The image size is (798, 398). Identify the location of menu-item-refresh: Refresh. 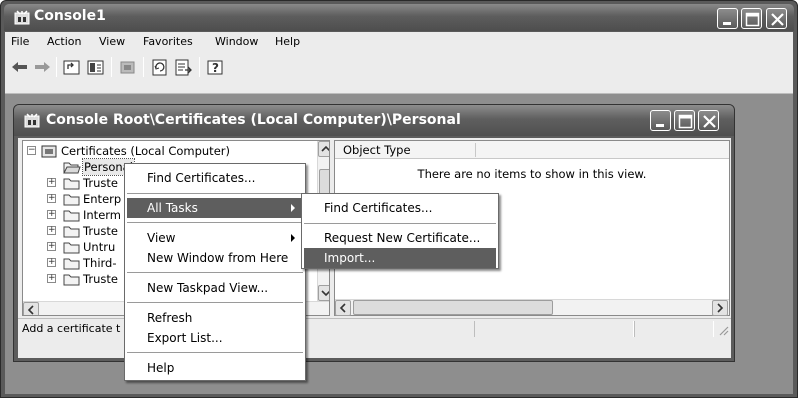
(215, 318).